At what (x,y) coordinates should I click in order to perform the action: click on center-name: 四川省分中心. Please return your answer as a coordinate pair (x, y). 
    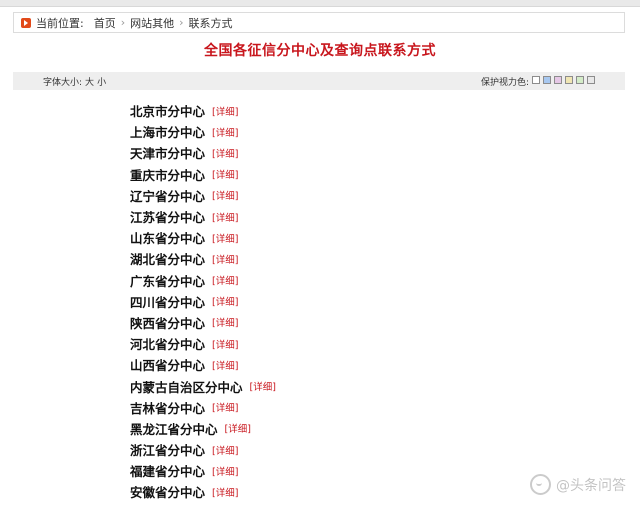
    Looking at the image, I should click on (168, 302).